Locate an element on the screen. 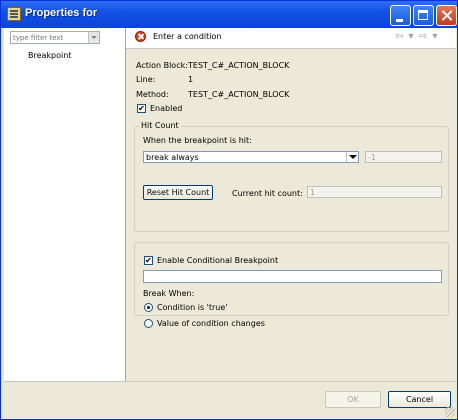 This screenshot has height=420, width=458. sidebar-item-breakpoint: Breakpoint is located at coordinates (49, 55).